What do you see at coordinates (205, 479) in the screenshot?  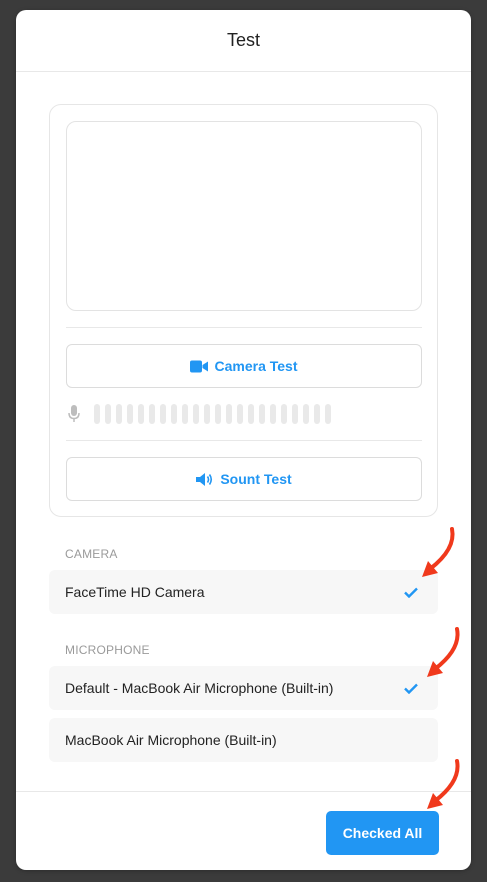 I see `speaker-icon` at bounding box center [205, 479].